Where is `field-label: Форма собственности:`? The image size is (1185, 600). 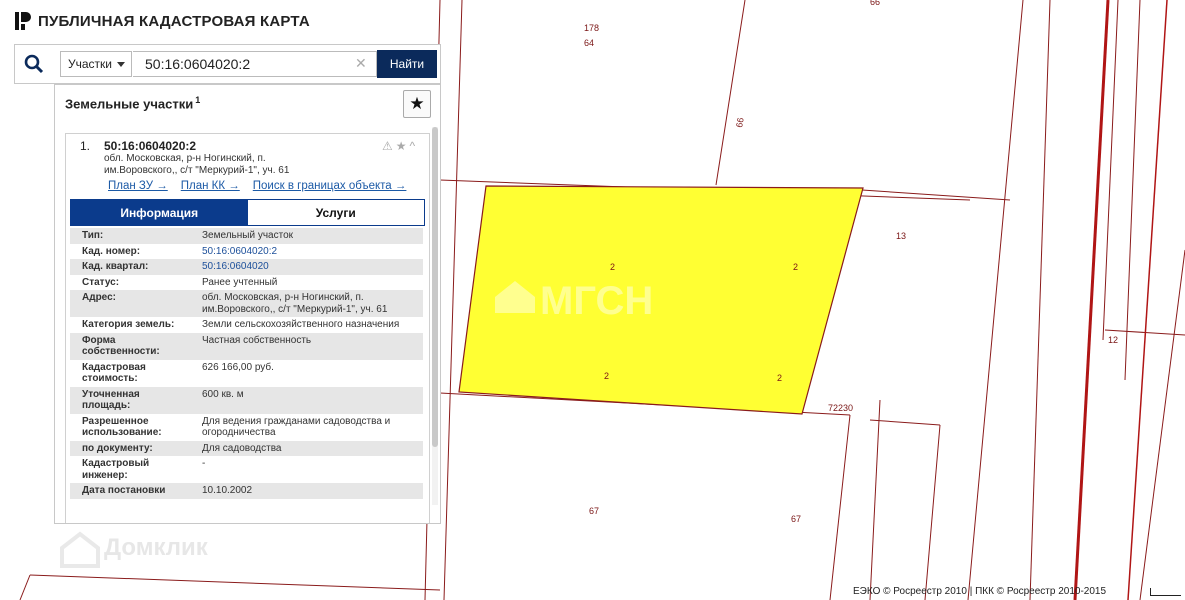
field-label: Форма собственности: is located at coordinates (130, 346).